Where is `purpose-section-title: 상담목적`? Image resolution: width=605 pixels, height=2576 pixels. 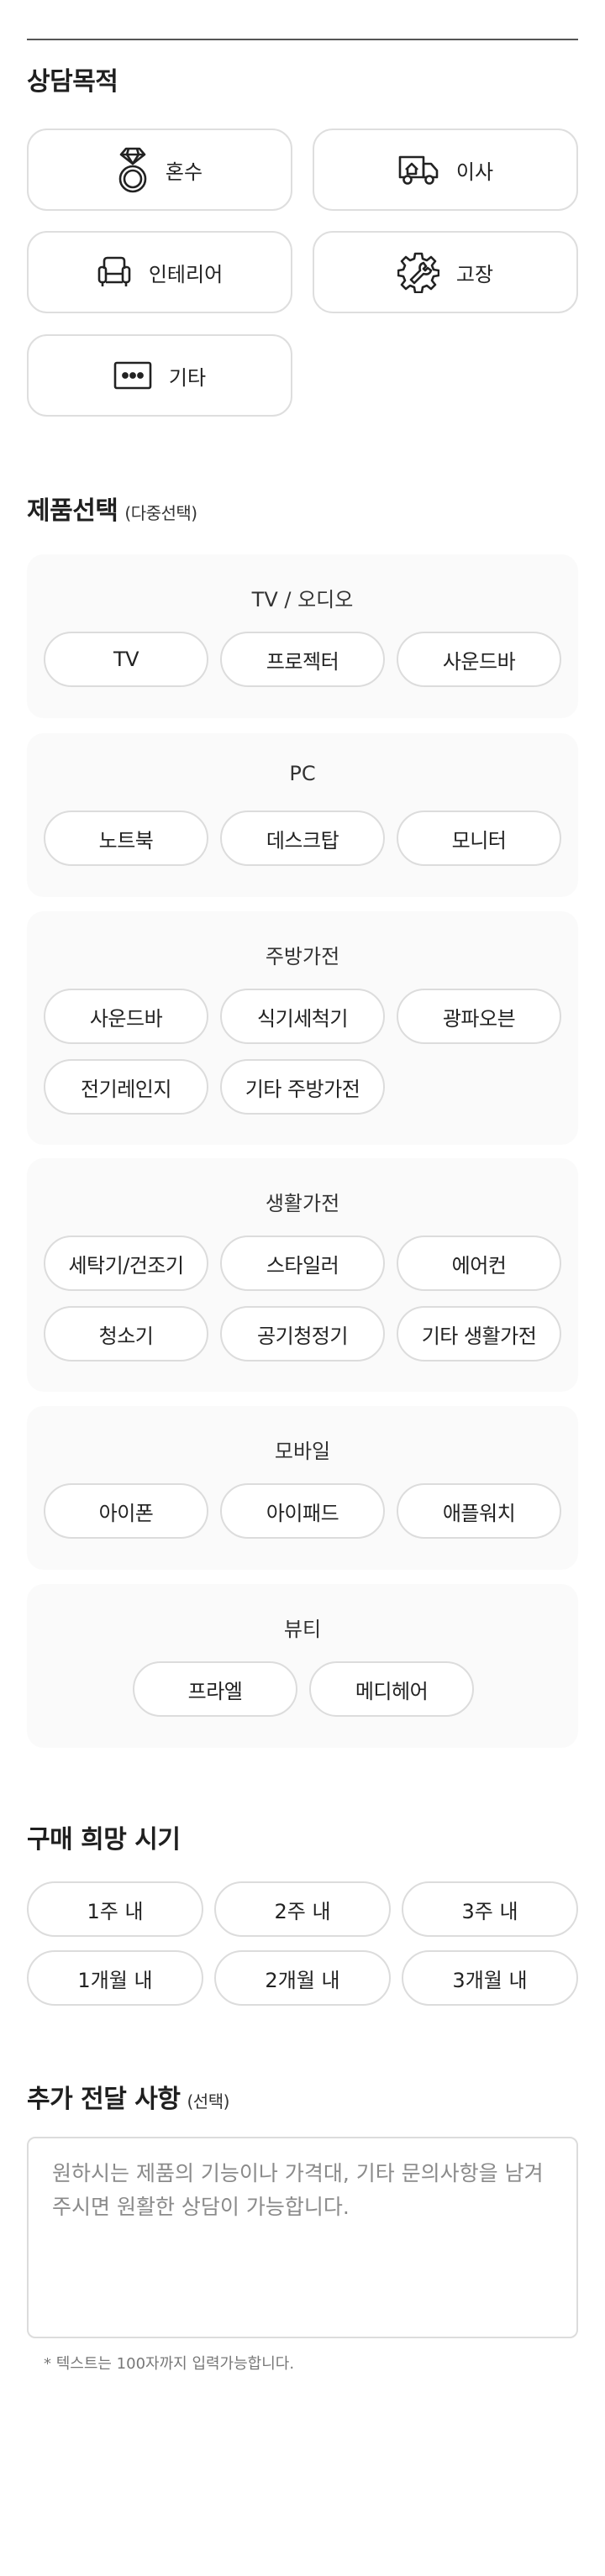
purpose-section-title: 상담목적 is located at coordinates (73, 78).